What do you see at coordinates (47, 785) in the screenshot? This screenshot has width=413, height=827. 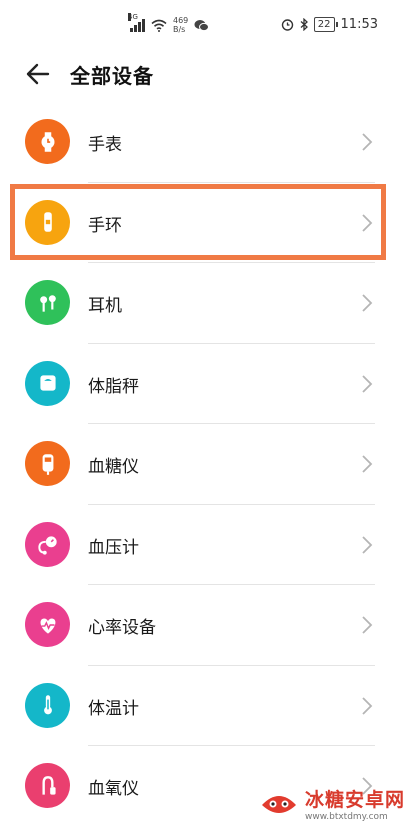 I see `oximeter-icon` at bounding box center [47, 785].